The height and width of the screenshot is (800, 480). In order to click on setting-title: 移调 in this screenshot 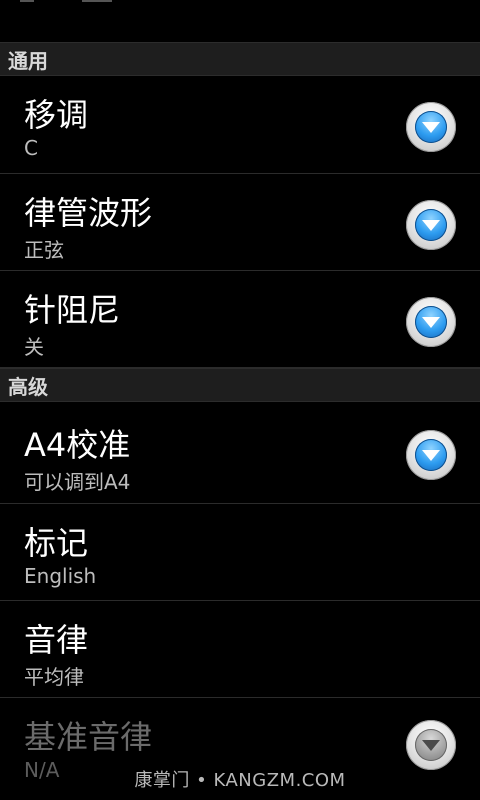, I will do `click(56, 115)`.